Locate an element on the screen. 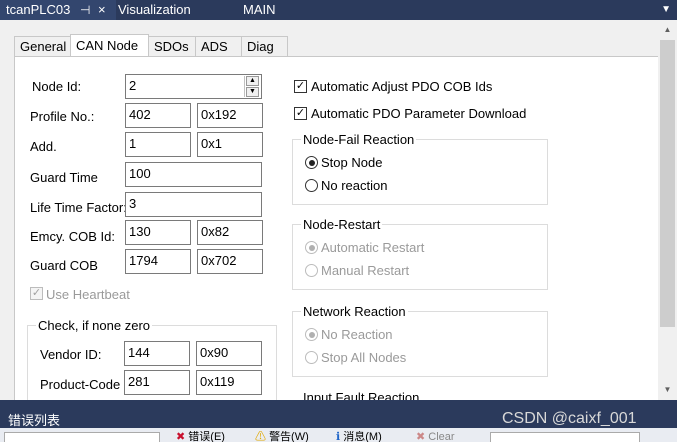 The height and width of the screenshot is (442, 677). guard-cob-input: 1794 is located at coordinates (158, 261).